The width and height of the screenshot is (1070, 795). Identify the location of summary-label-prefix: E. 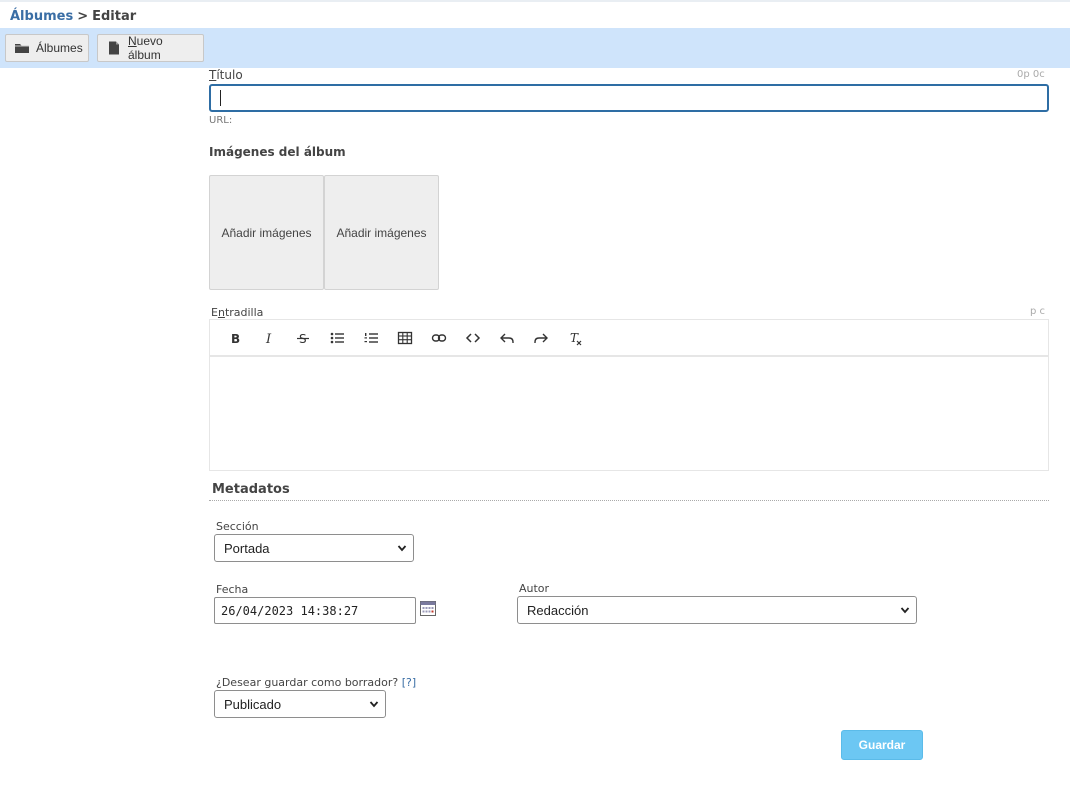
(214, 312).